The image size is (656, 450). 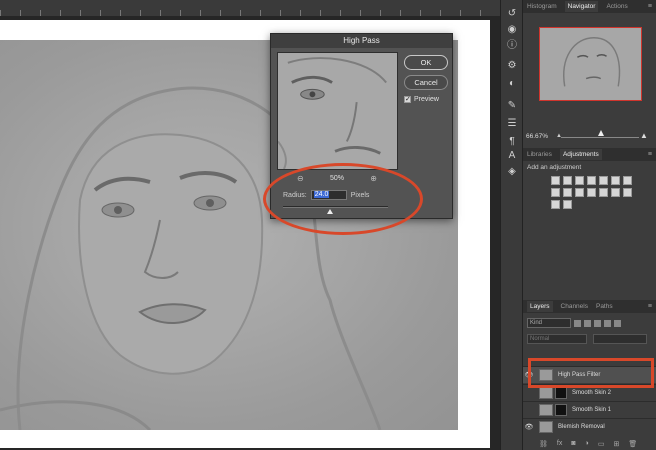 I want to click on color-lookup-icon, so click(x=591, y=192).